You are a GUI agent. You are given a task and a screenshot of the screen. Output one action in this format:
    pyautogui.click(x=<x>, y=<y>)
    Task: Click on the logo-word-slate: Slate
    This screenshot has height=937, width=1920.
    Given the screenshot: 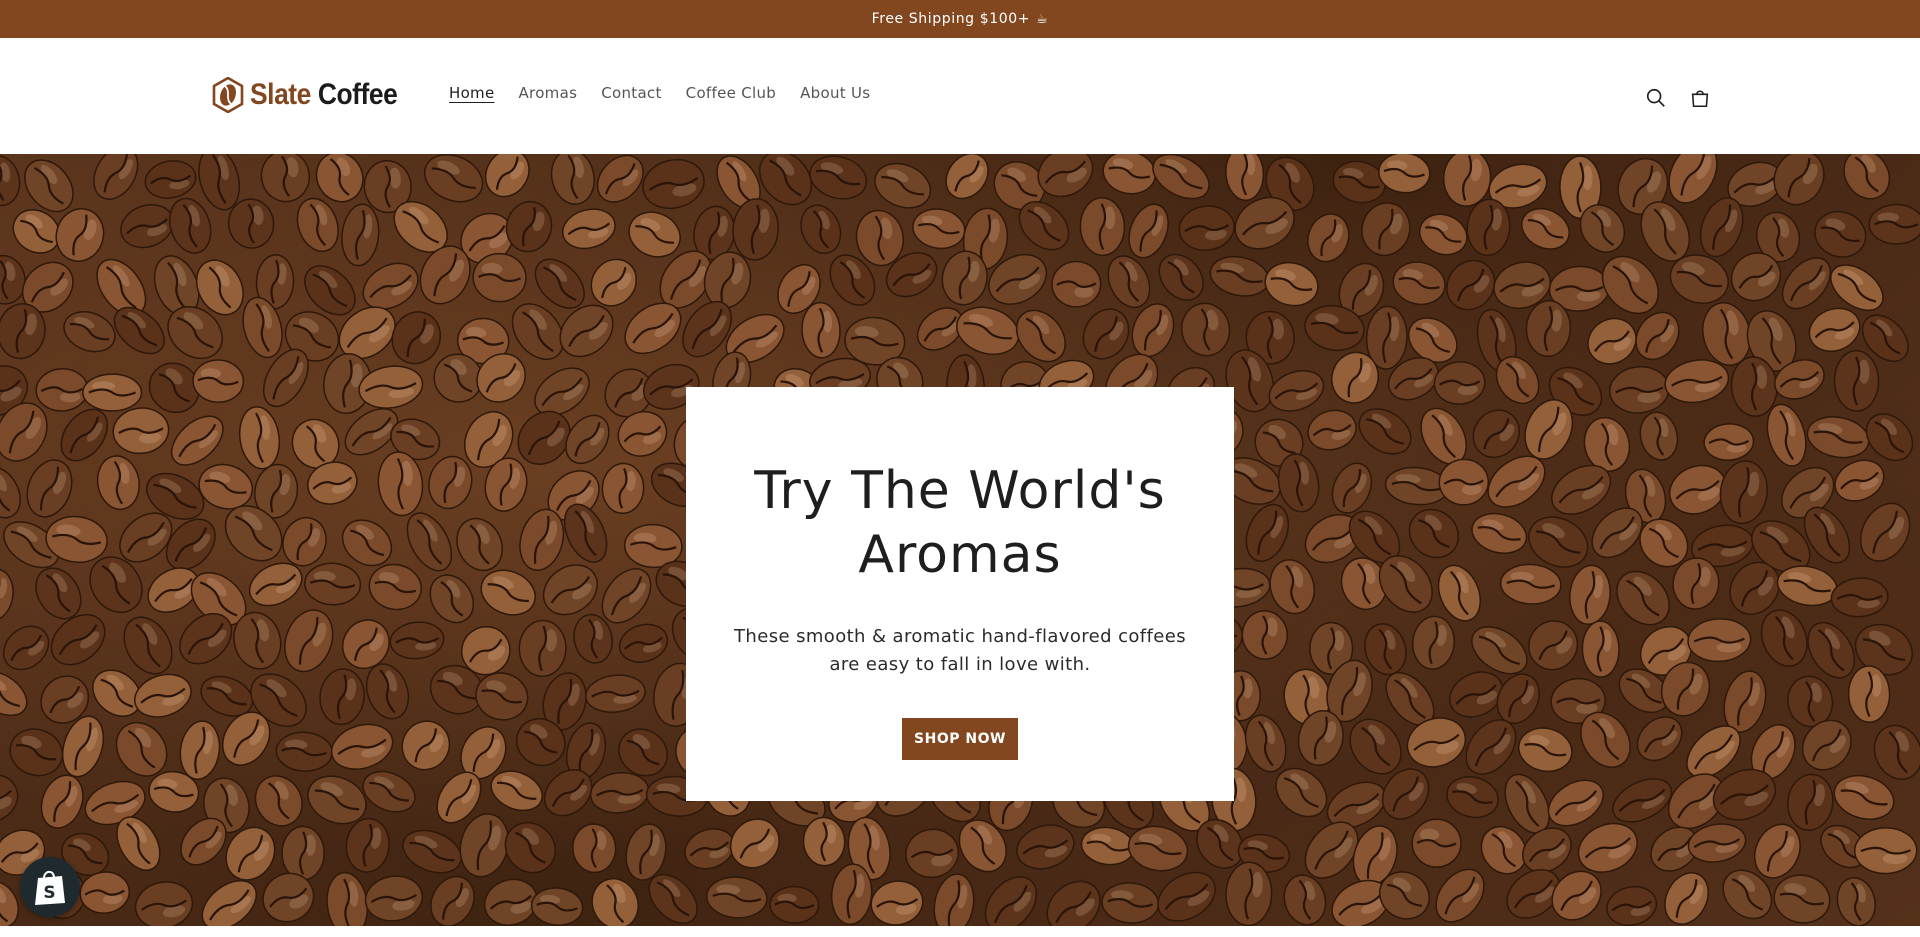 What is the action you would take?
    pyautogui.click(x=280, y=94)
    